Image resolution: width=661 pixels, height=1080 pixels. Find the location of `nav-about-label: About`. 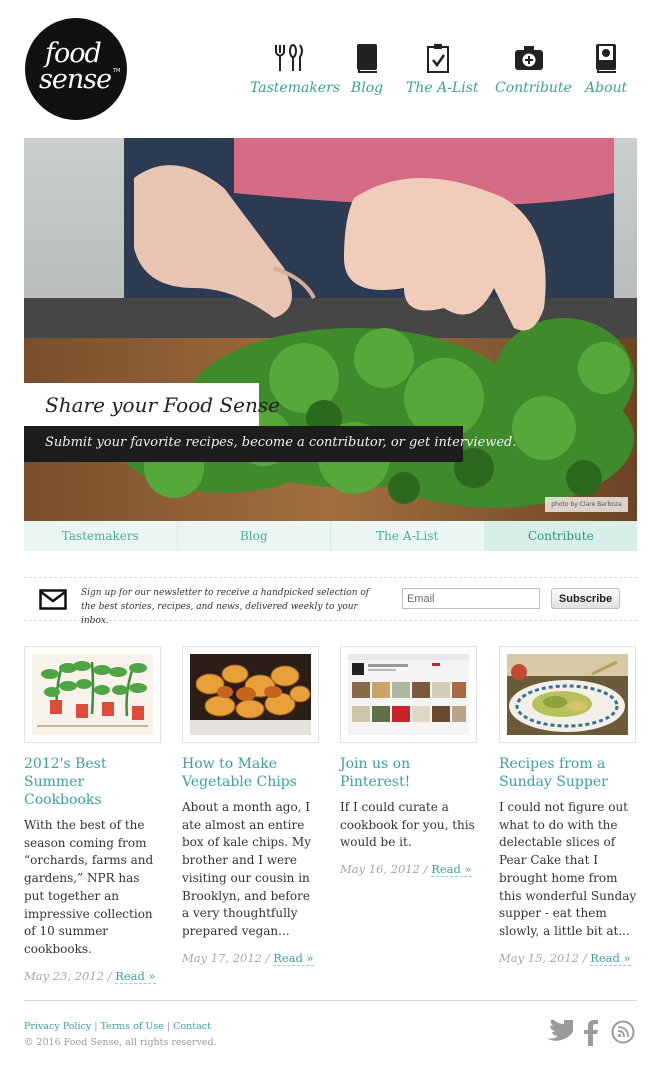

nav-about-label: About is located at coordinates (606, 88).